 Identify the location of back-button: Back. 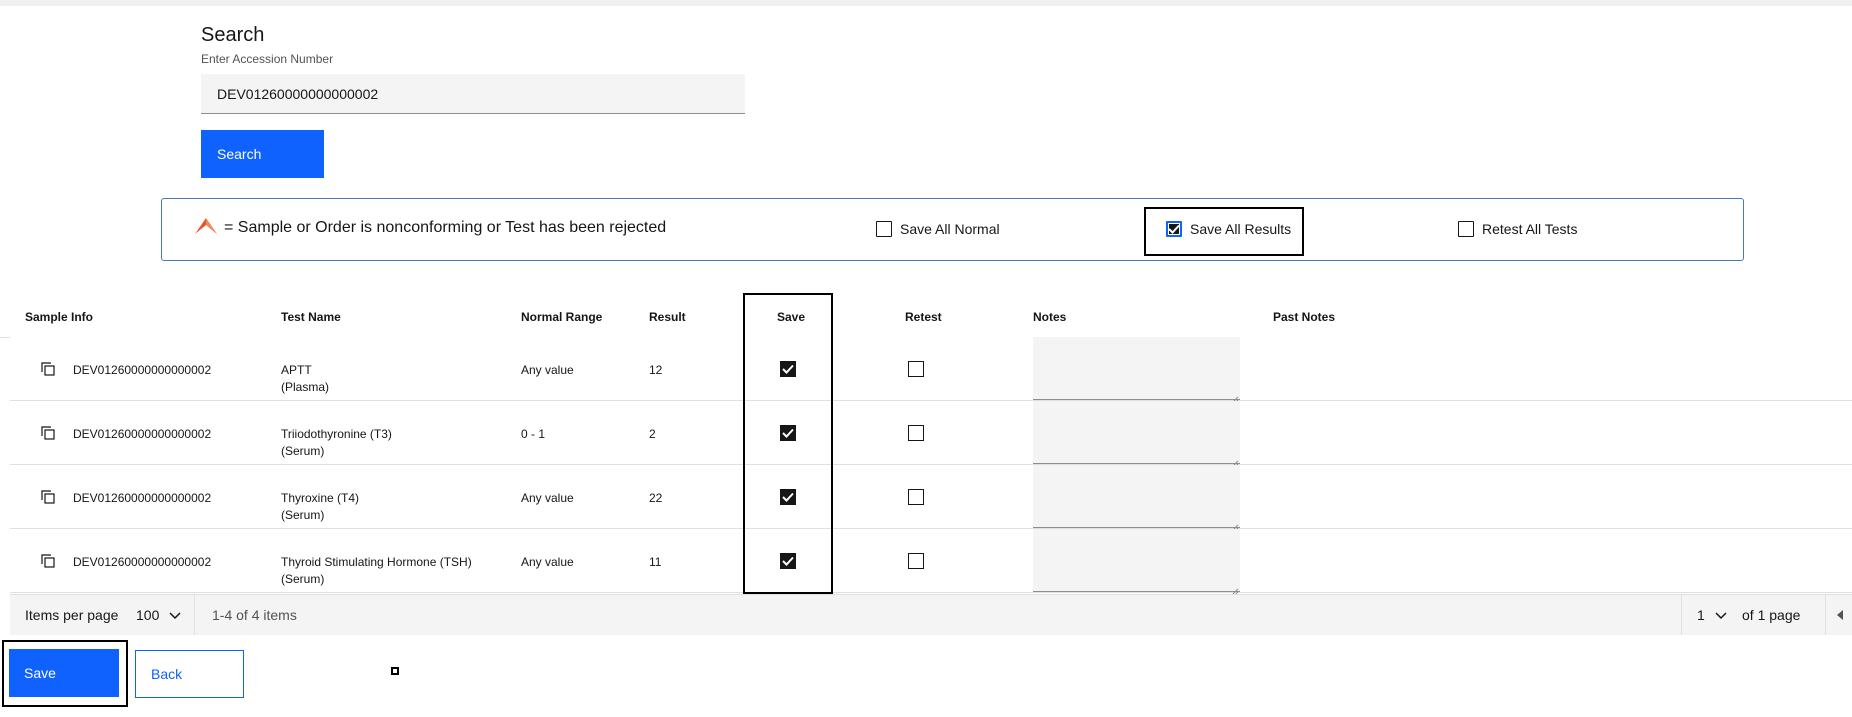
(189, 674).